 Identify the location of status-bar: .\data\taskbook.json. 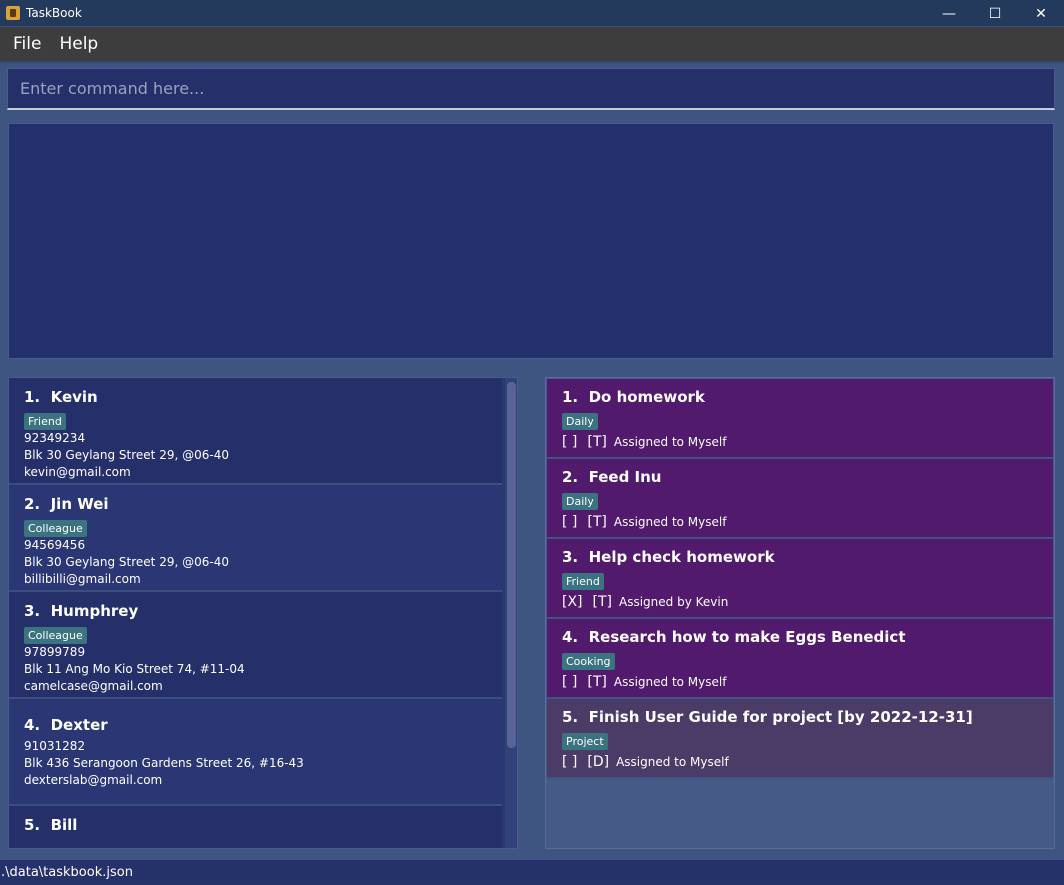
(532, 872).